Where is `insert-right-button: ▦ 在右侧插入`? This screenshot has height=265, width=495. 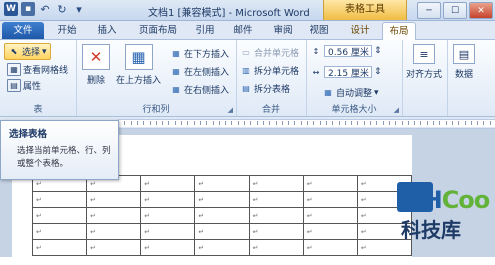
insert-right-button: ▦ 在右侧插入 is located at coordinates (199, 89).